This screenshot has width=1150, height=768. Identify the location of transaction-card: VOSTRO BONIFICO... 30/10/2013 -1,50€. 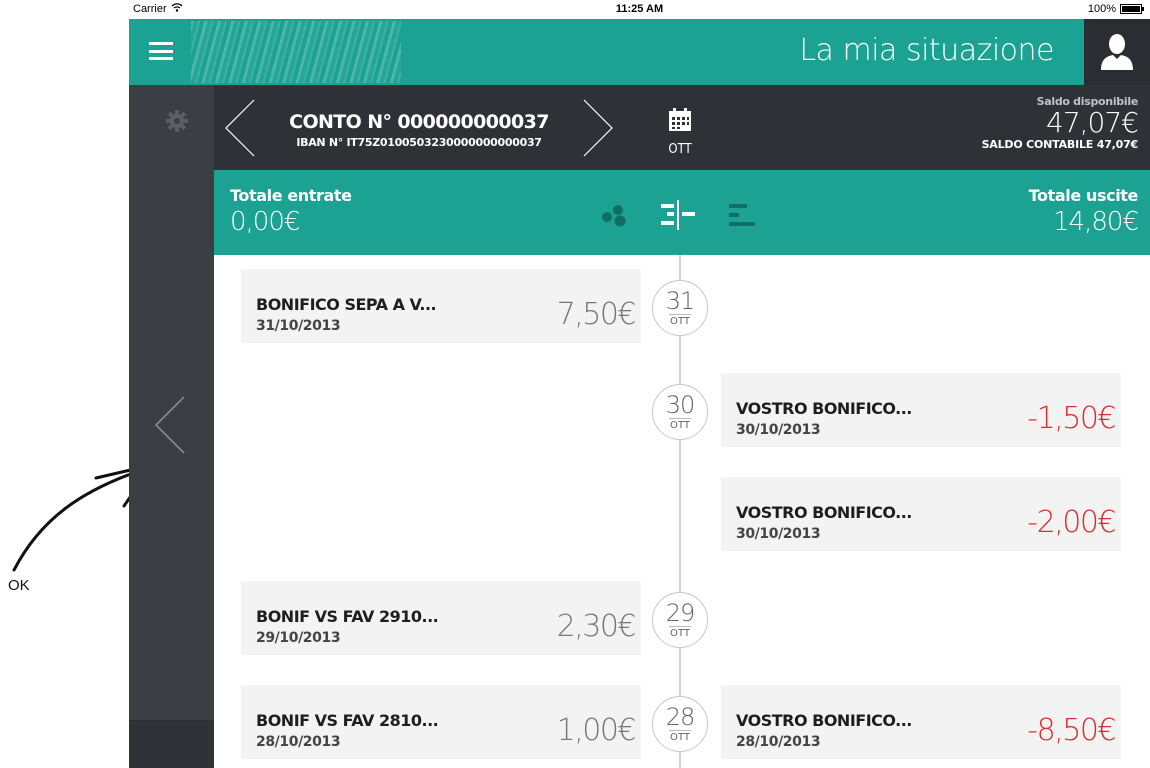
(921, 410).